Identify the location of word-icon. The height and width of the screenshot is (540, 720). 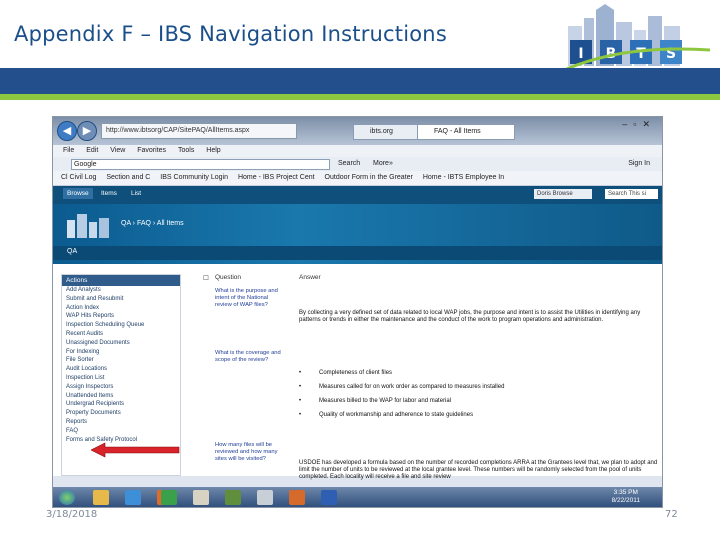
(329, 497).